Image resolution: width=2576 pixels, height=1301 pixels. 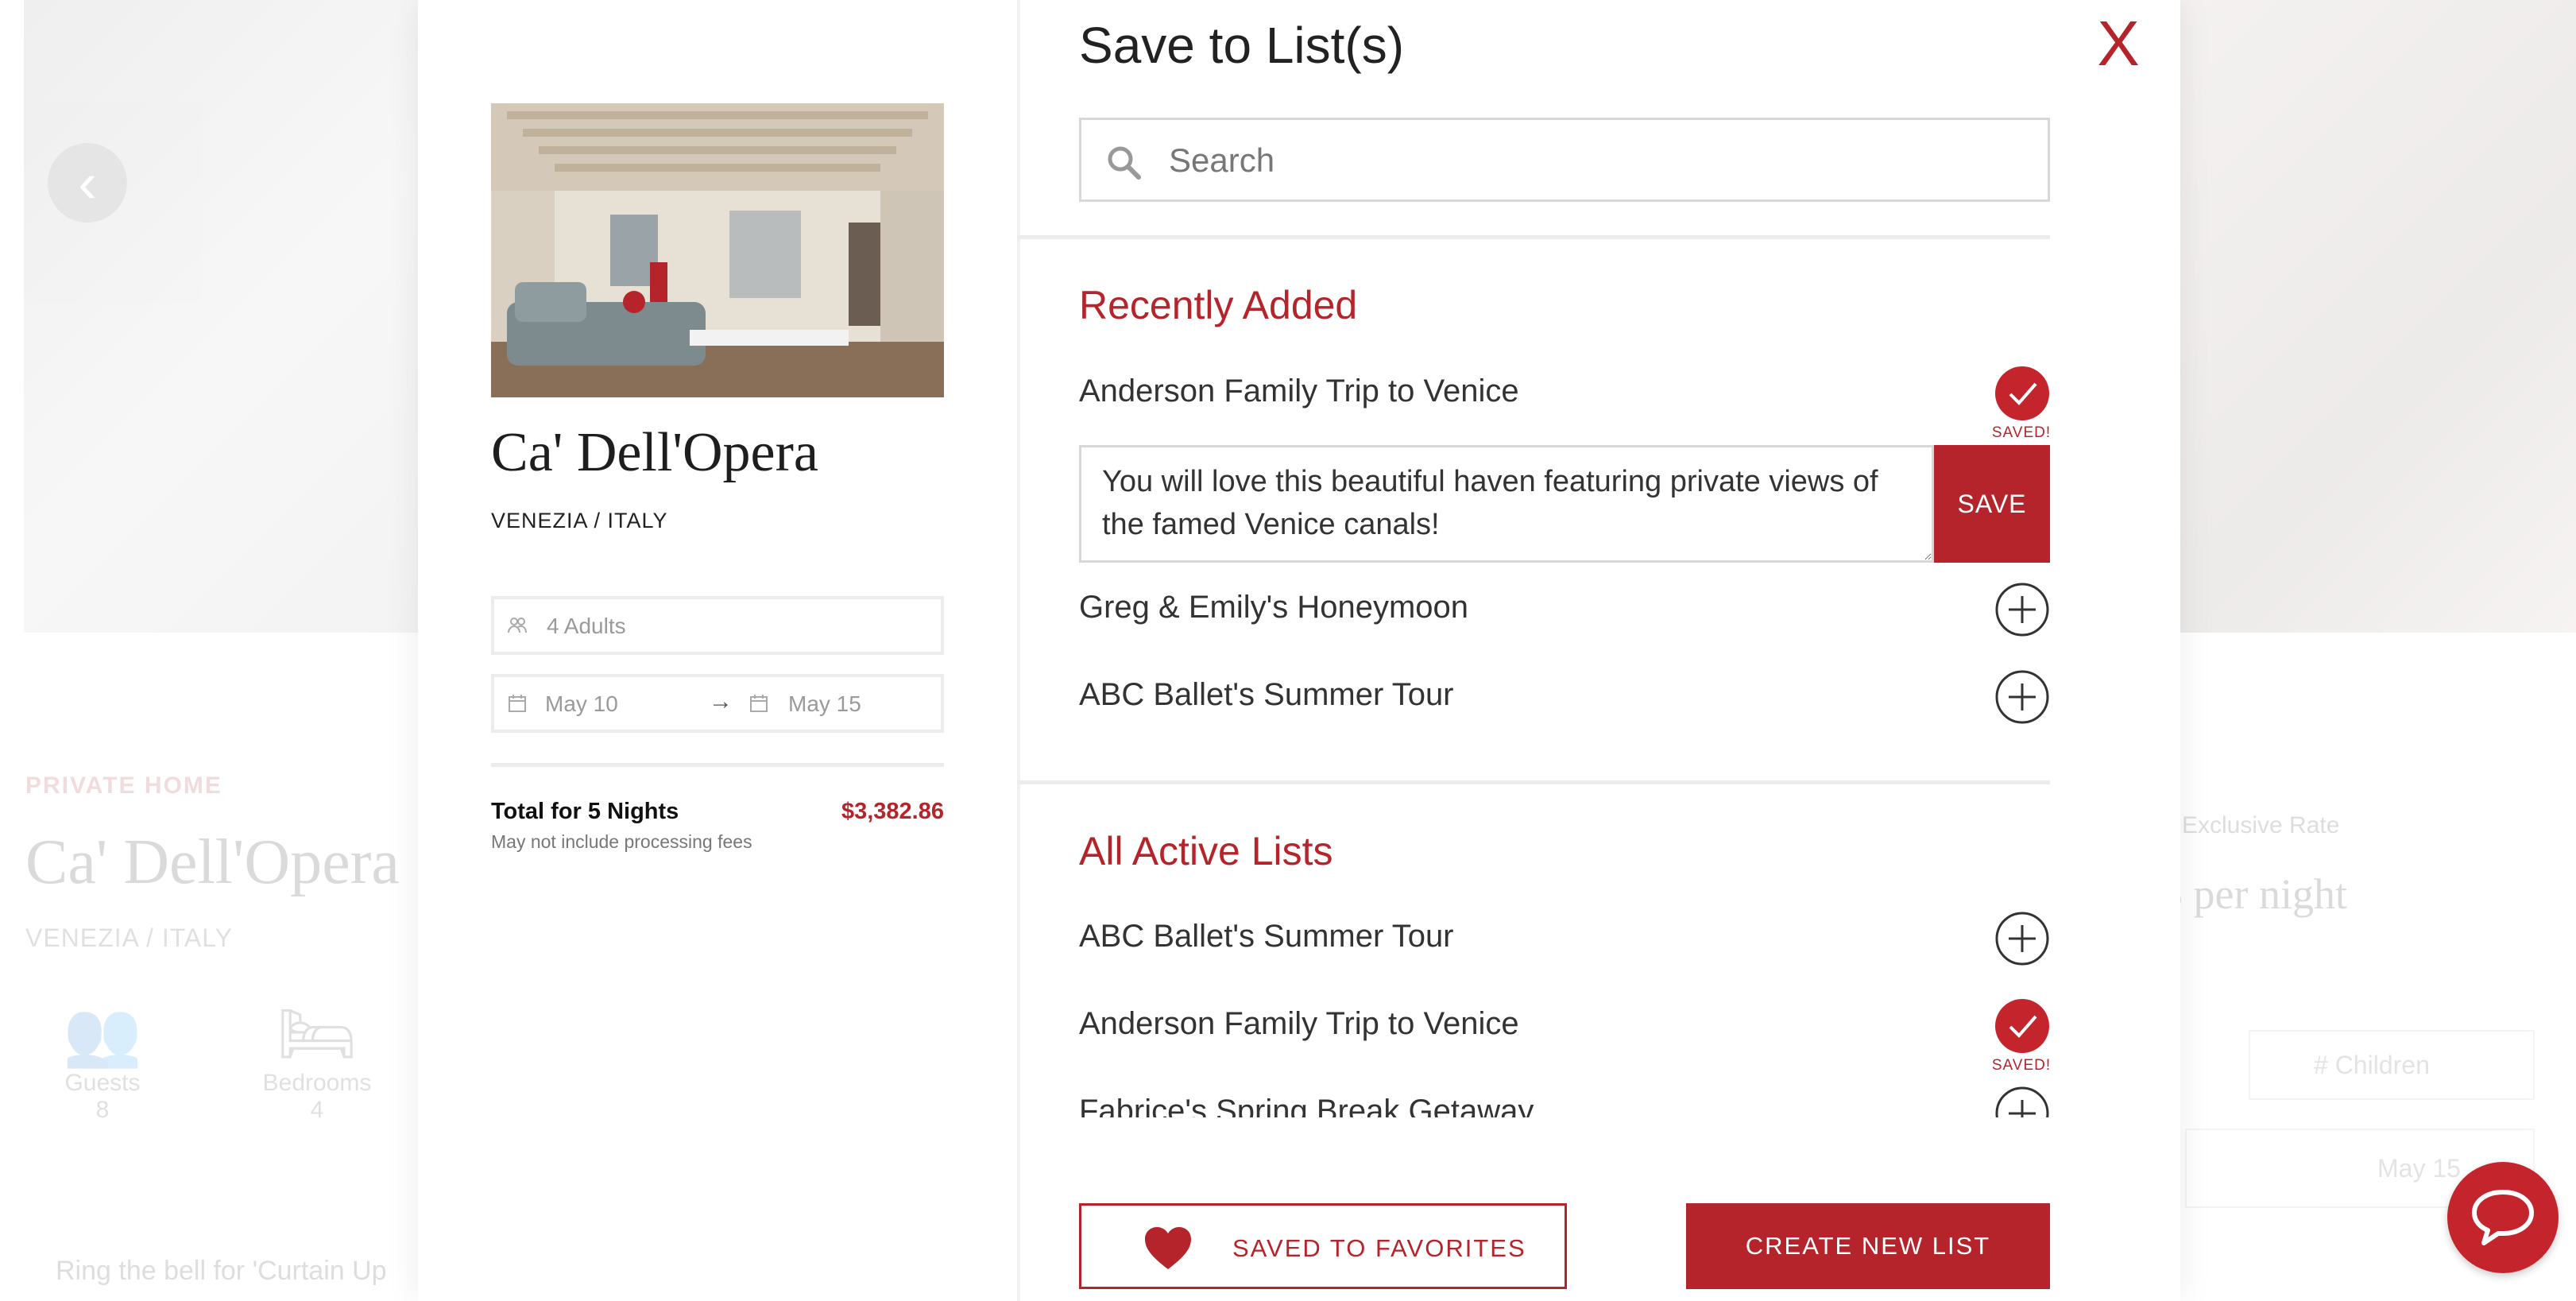 What do you see at coordinates (1018, 650) in the screenshot?
I see `modal-column-divider` at bounding box center [1018, 650].